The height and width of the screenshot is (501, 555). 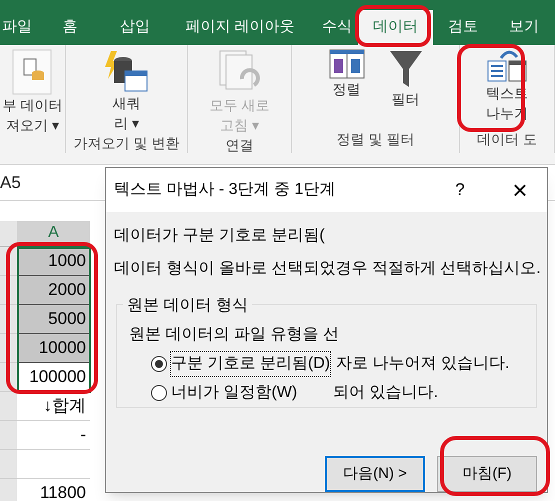 I want to click on table-cell: 2000, so click(x=53, y=290).